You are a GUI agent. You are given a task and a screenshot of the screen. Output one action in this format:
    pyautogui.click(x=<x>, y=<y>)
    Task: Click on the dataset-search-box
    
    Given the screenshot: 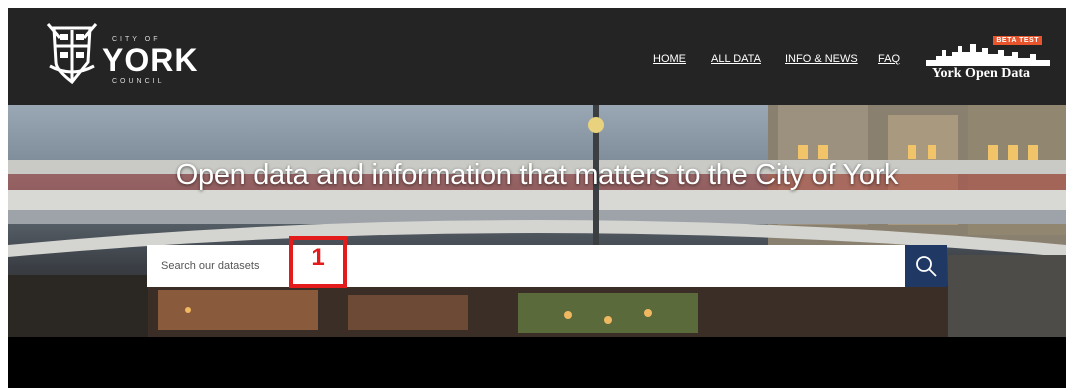 What is the action you would take?
    pyautogui.click(x=526, y=266)
    